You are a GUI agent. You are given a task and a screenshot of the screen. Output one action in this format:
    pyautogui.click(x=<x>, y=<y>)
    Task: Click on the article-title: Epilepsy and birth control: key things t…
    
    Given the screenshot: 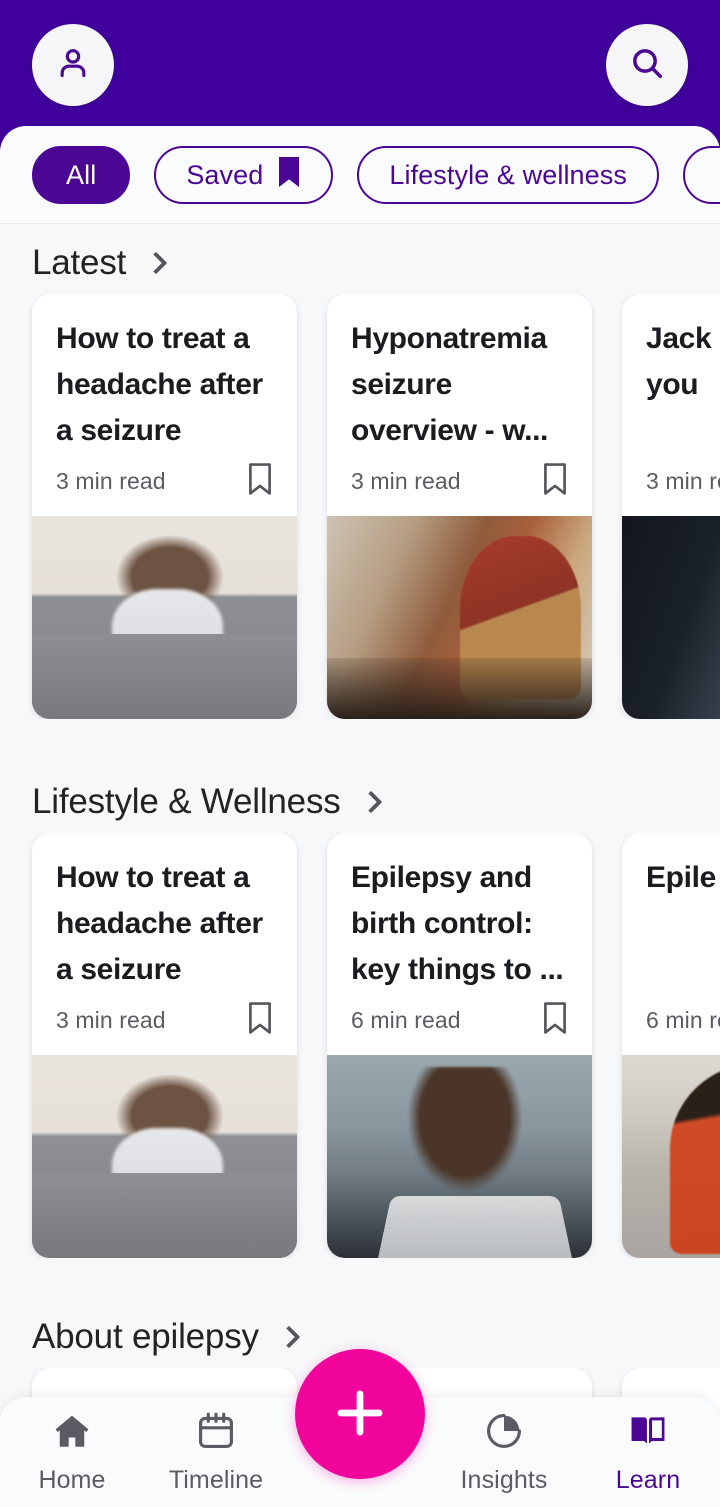 What is the action you would take?
    pyautogui.click(x=457, y=923)
    